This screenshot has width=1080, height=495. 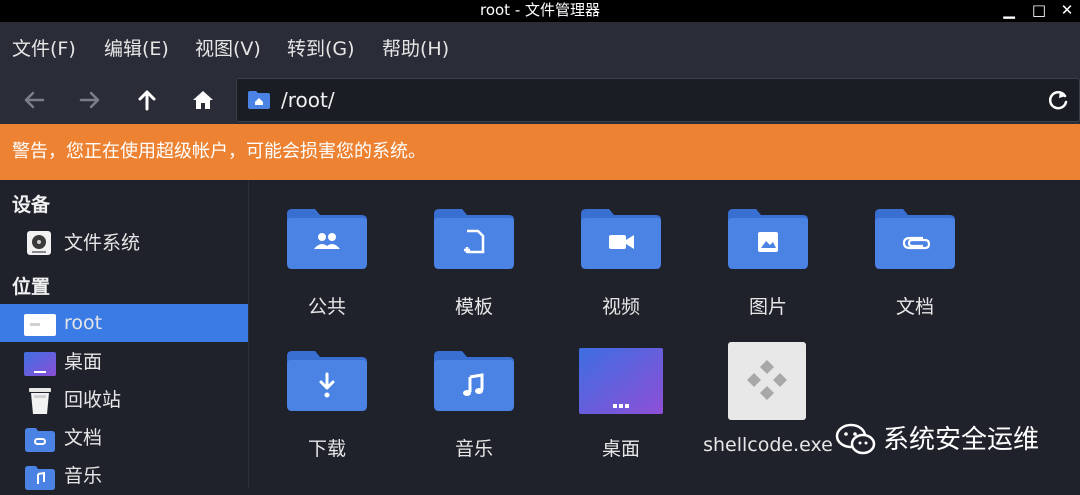 What do you see at coordinates (620, 449) in the screenshot?
I see `file-item-label: 桌面` at bounding box center [620, 449].